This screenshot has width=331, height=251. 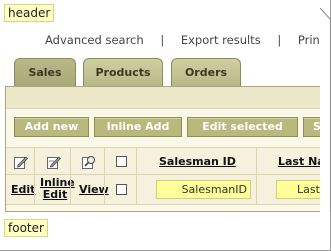 What do you see at coordinates (23, 190) in the screenshot?
I see `edit-link: Edit` at bounding box center [23, 190].